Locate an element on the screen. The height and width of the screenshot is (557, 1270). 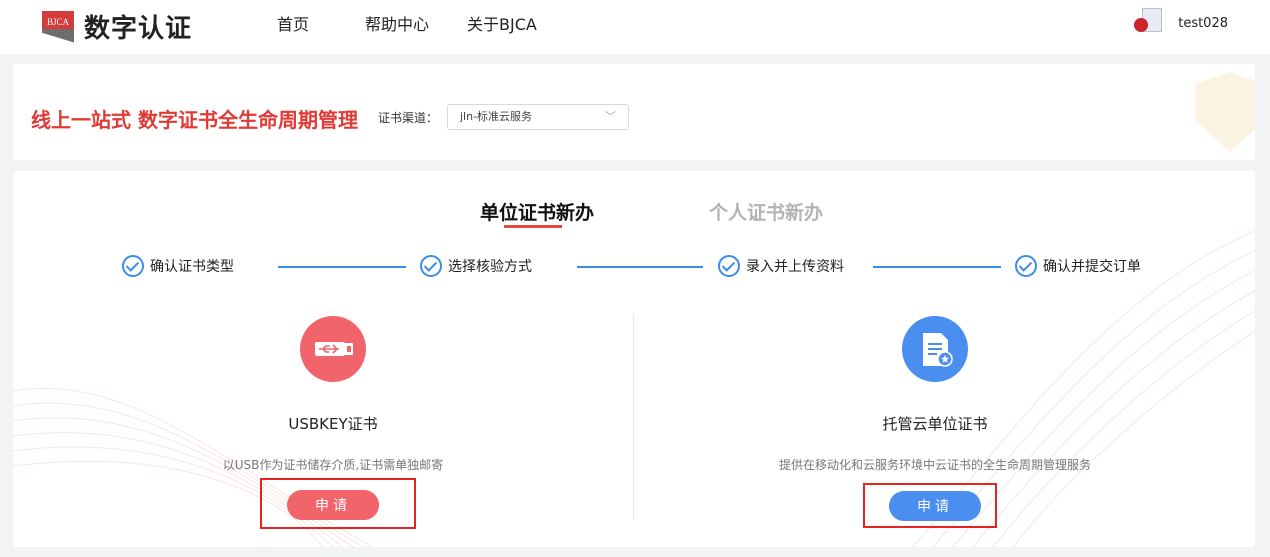
step-submit-order: 确认并提交订单 is located at coordinates (1078, 266).